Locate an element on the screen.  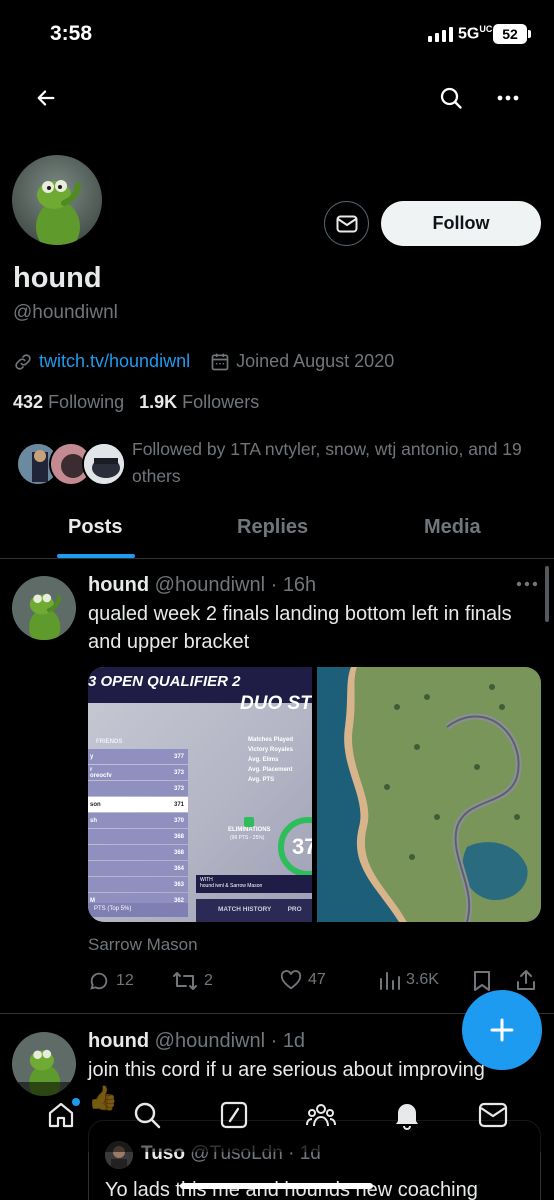
heart-icon is located at coordinates (291, 980).